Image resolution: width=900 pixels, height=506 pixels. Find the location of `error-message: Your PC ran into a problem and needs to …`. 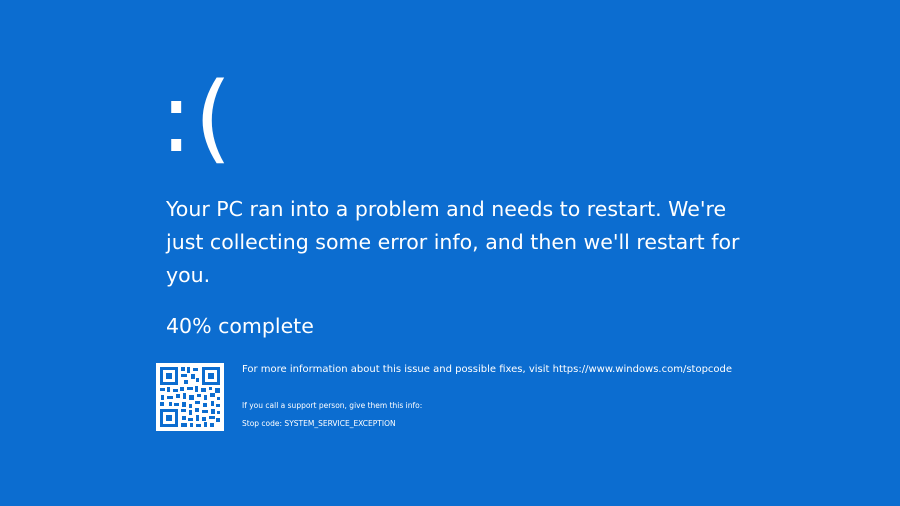

error-message: Your PC ran into a problem and needs to … is located at coordinates (453, 242).